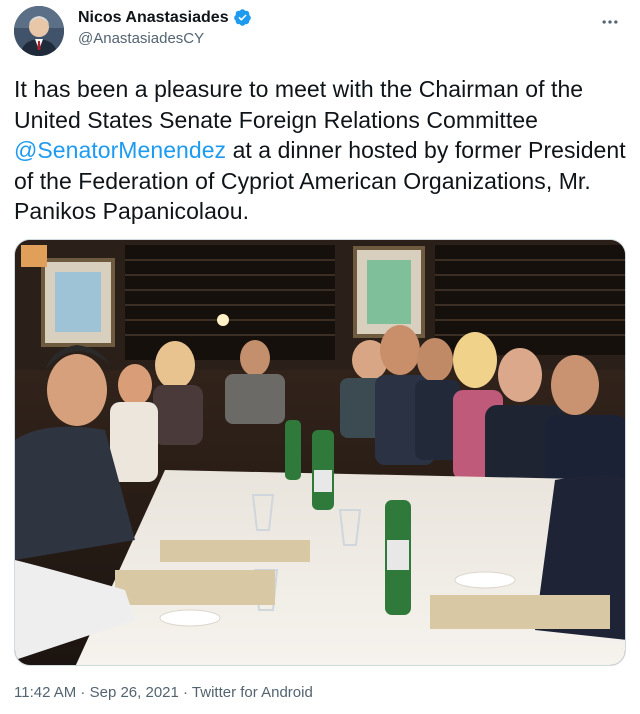 Image resolution: width=640 pixels, height=714 pixels. I want to click on avatar, so click(39, 31).